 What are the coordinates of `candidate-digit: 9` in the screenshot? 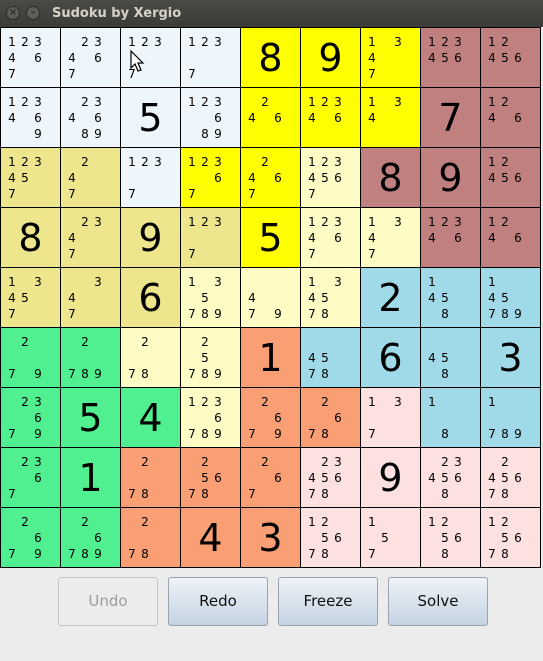 It's located at (38, 134).